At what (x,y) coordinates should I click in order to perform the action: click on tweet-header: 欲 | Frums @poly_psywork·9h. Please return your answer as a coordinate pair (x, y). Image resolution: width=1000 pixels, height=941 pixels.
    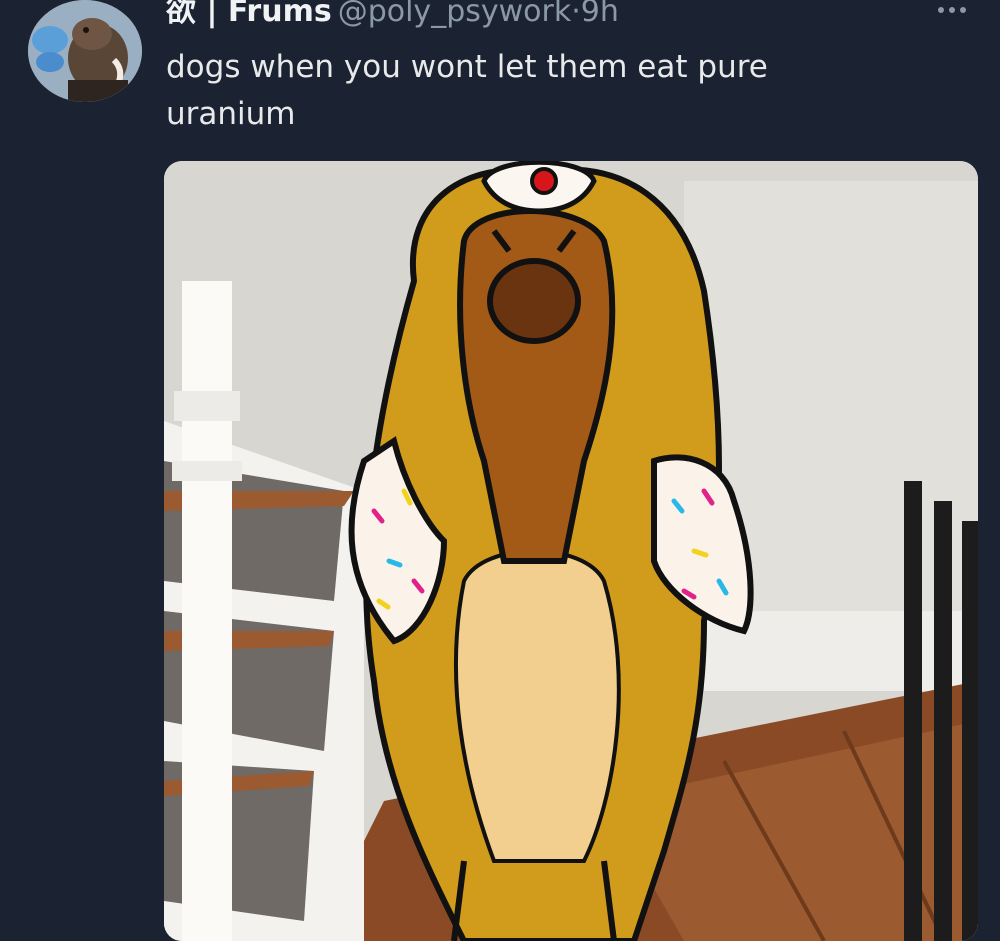
    Looking at the image, I should click on (392, 17).